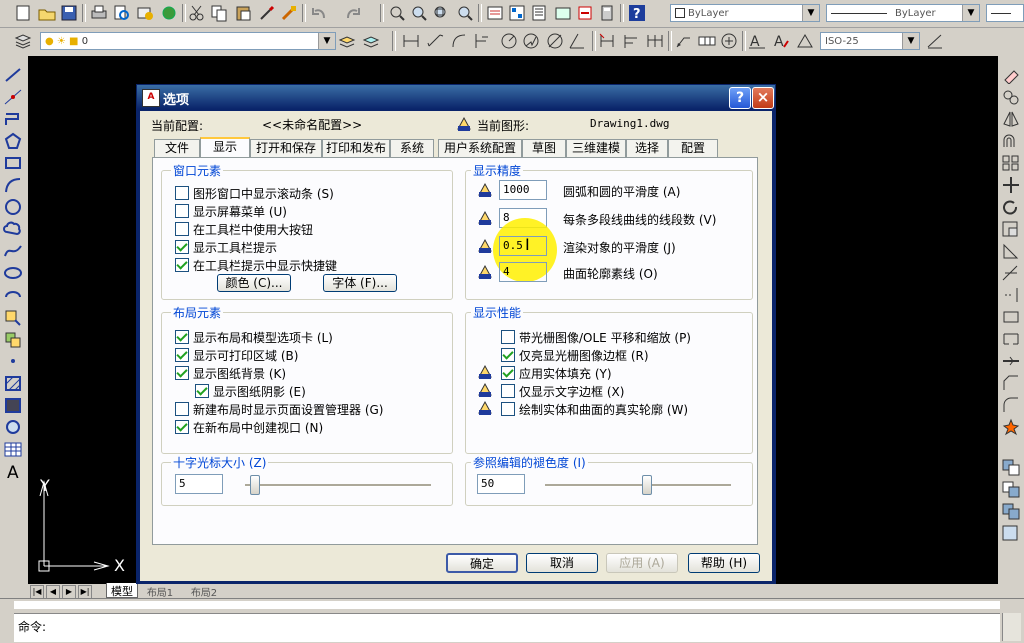 This screenshot has width=1024, height=643. I want to click on open-icon, so click(47, 13).